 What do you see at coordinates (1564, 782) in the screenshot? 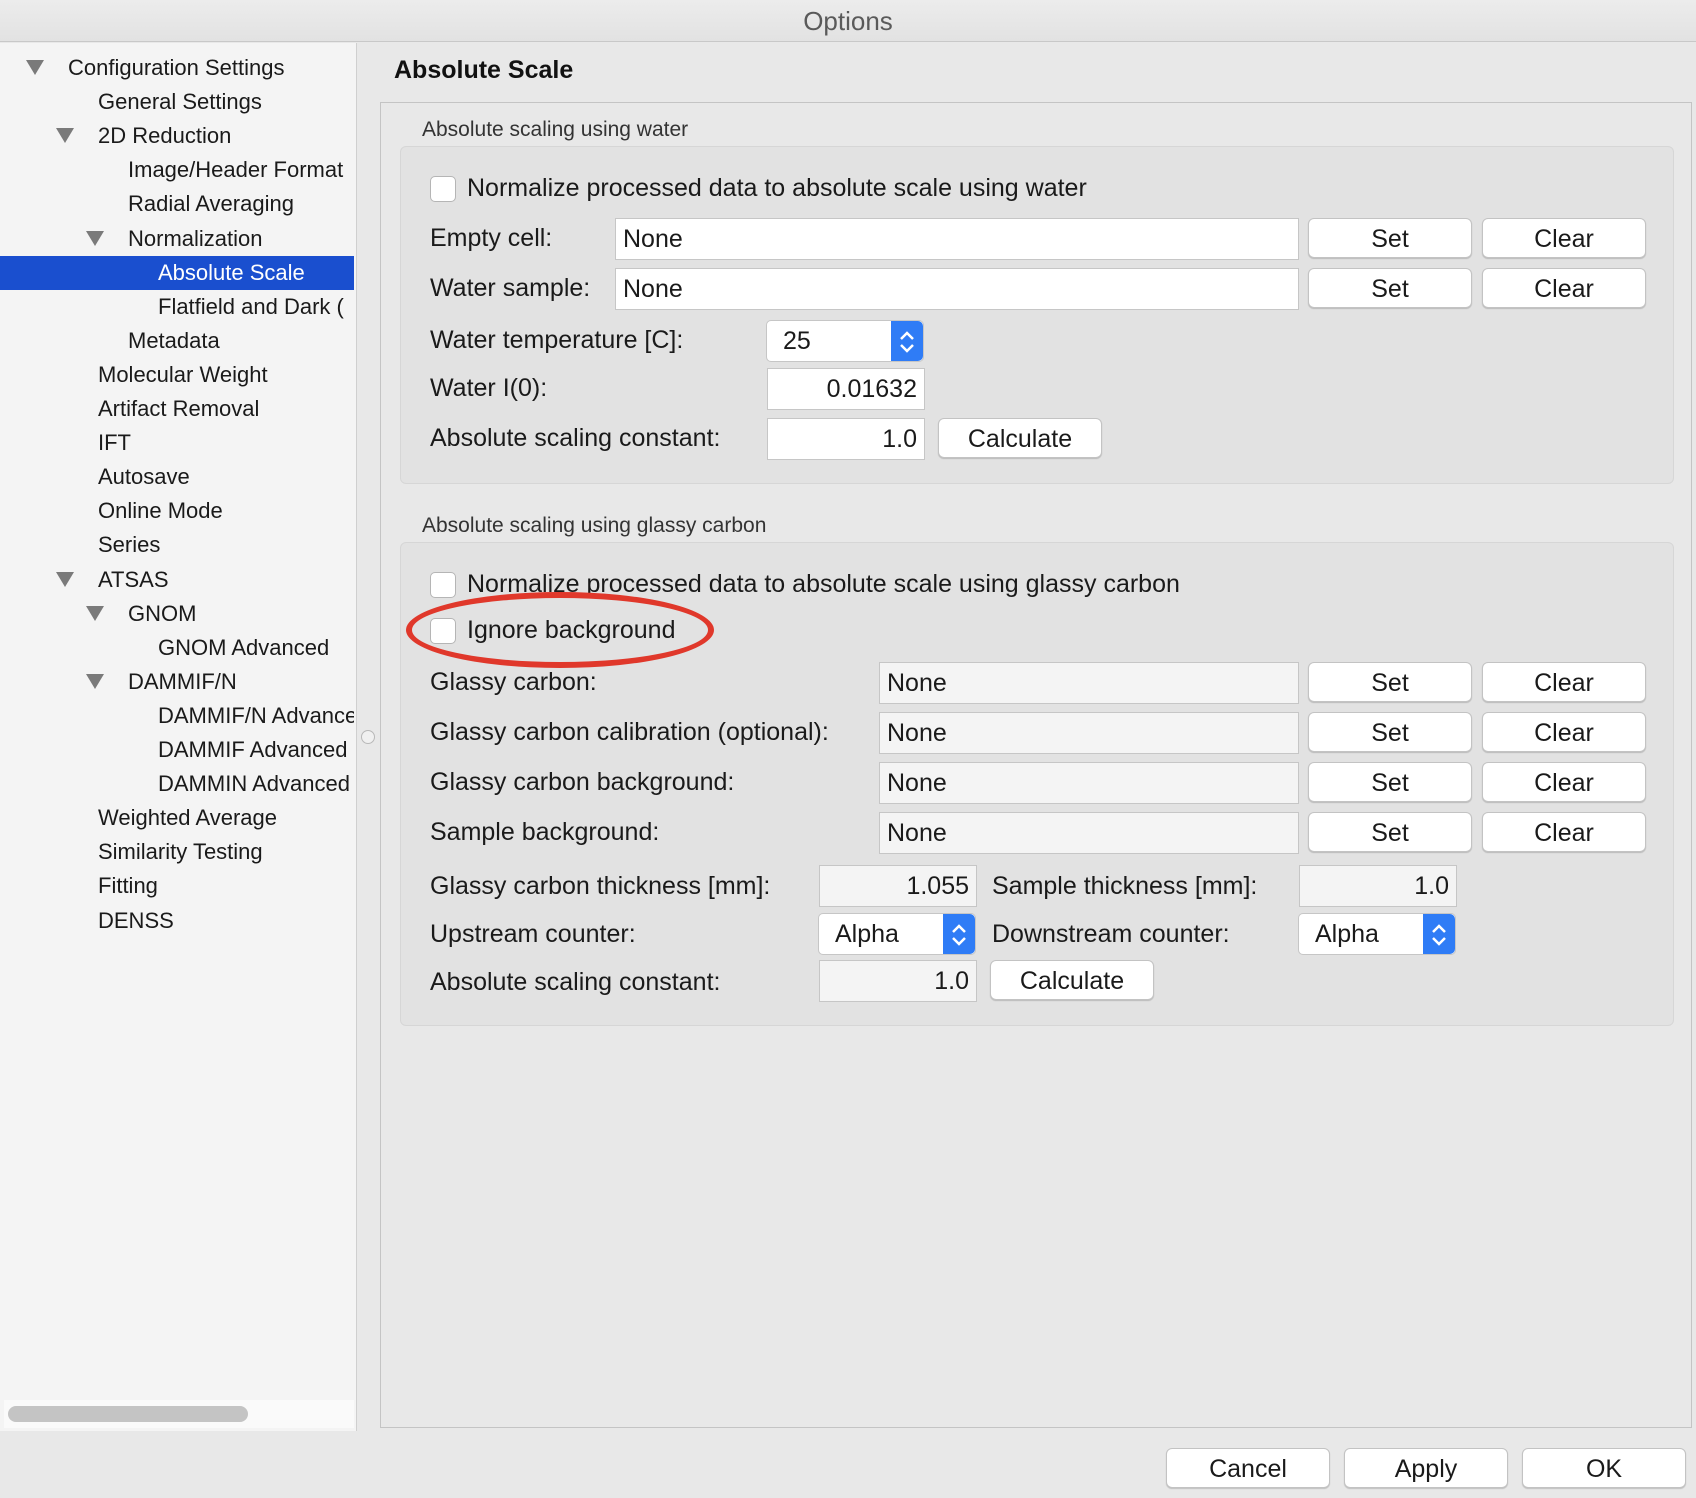
I see `gc-background-clear-button: Clear` at bounding box center [1564, 782].